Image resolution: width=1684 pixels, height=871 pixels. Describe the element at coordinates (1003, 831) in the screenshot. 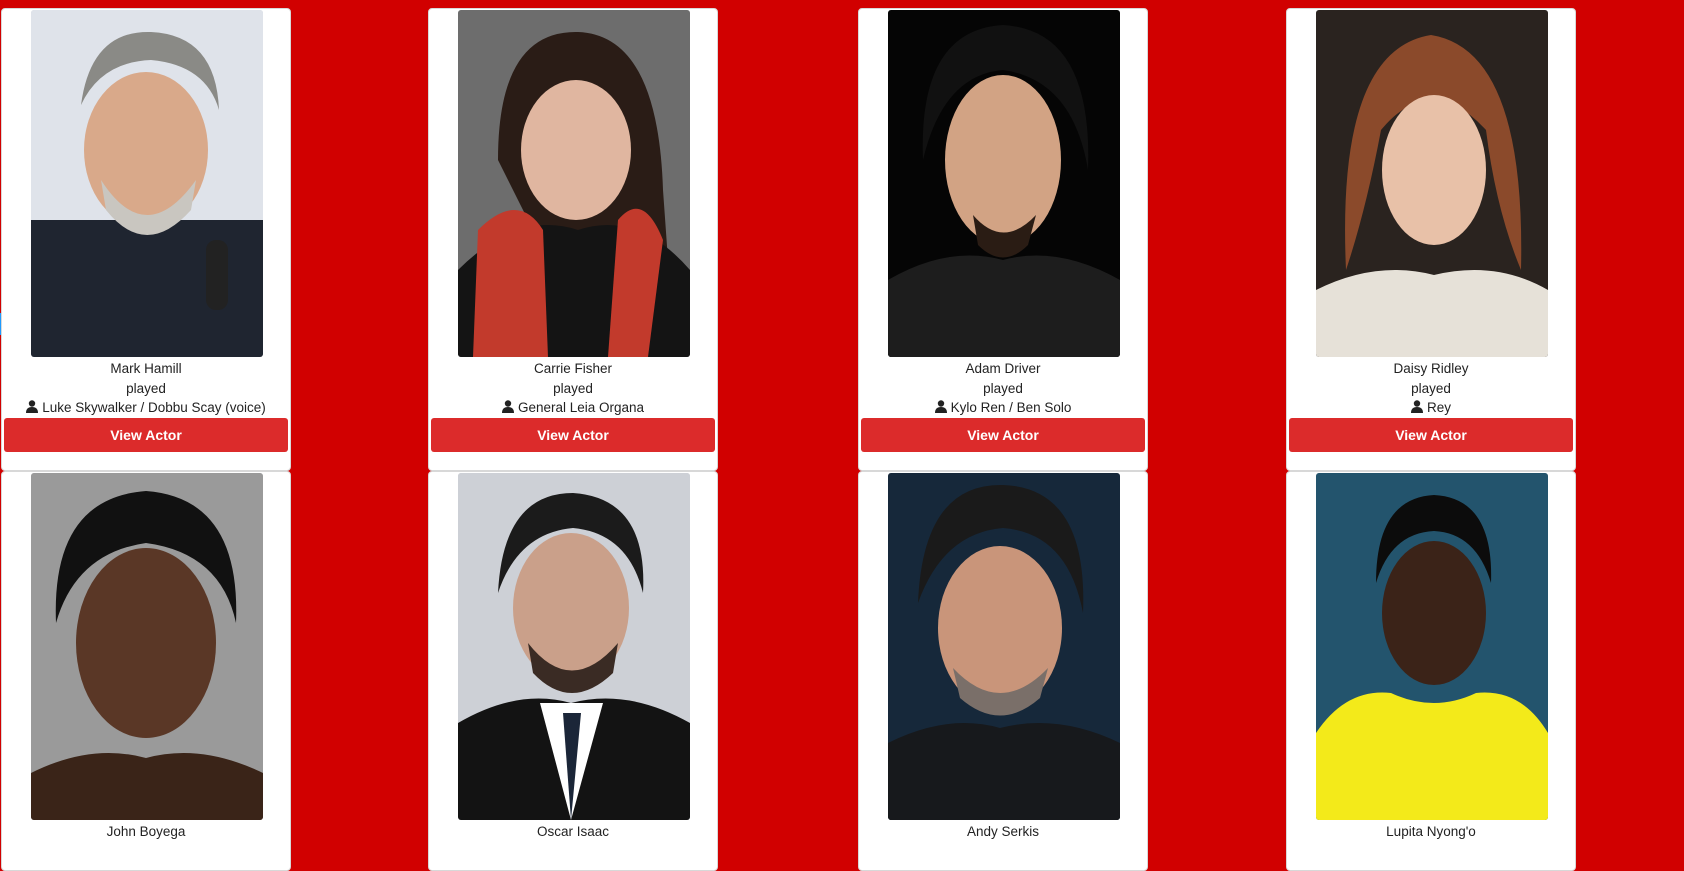

I see `actor-name: Andy Serkis` at that location.